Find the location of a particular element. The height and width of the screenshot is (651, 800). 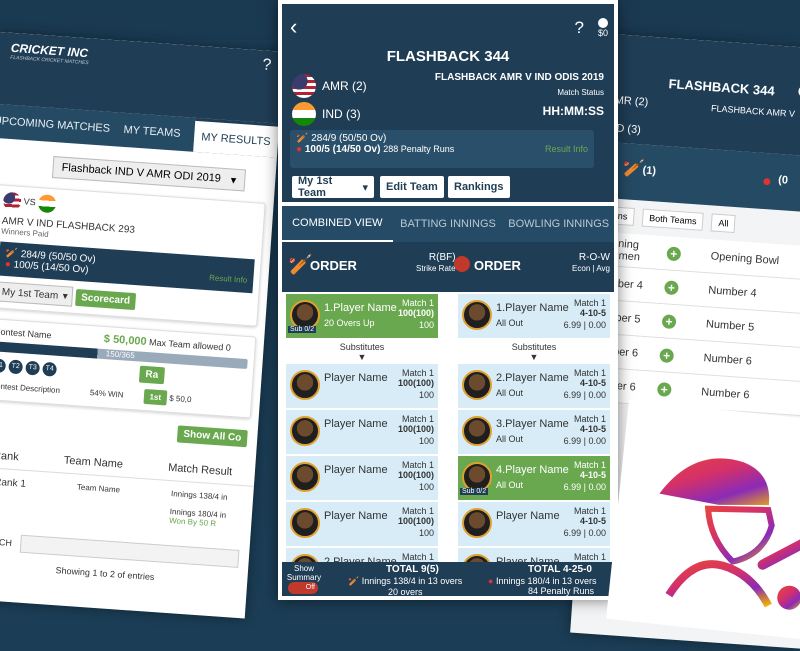

player-name: 4.Player Name is located at coordinates (532, 470).